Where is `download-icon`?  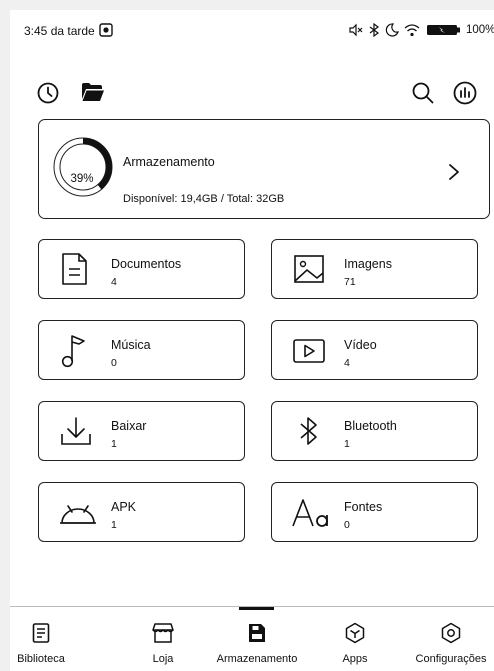
download-icon is located at coordinates (76, 431).